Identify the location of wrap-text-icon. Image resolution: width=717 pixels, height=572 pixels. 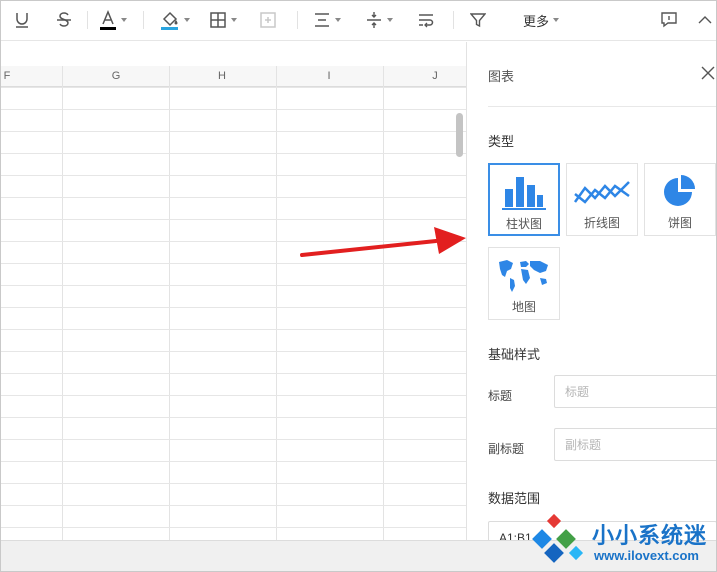
(426, 21).